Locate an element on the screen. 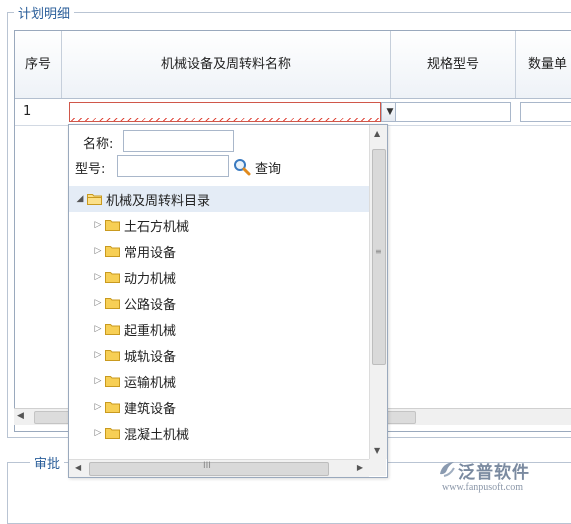 This screenshot has height=524, width=571. qty-input is located at coordinates (545, 112).